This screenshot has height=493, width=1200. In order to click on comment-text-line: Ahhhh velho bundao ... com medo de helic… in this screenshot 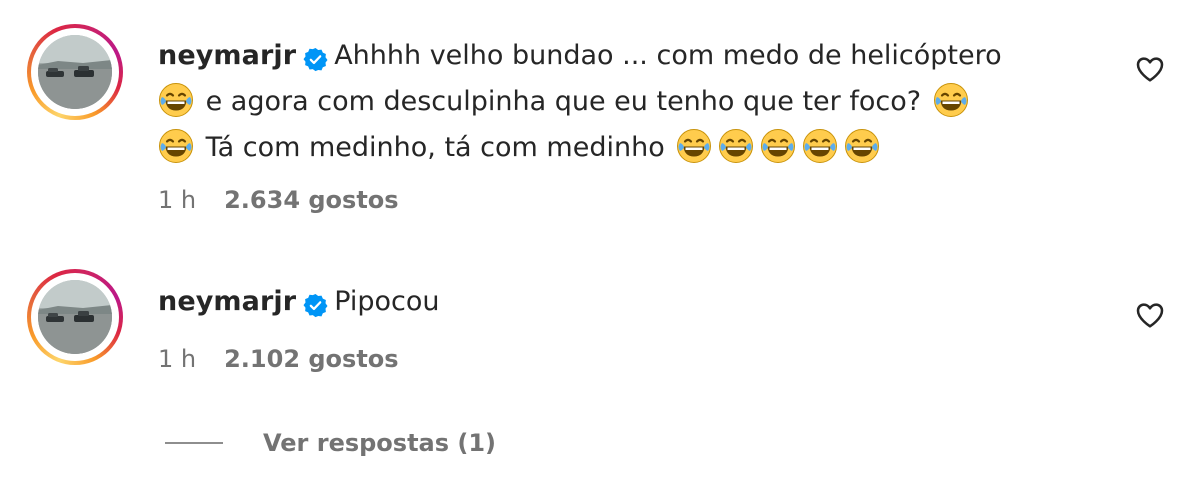, I will do `click(668, 55)`.